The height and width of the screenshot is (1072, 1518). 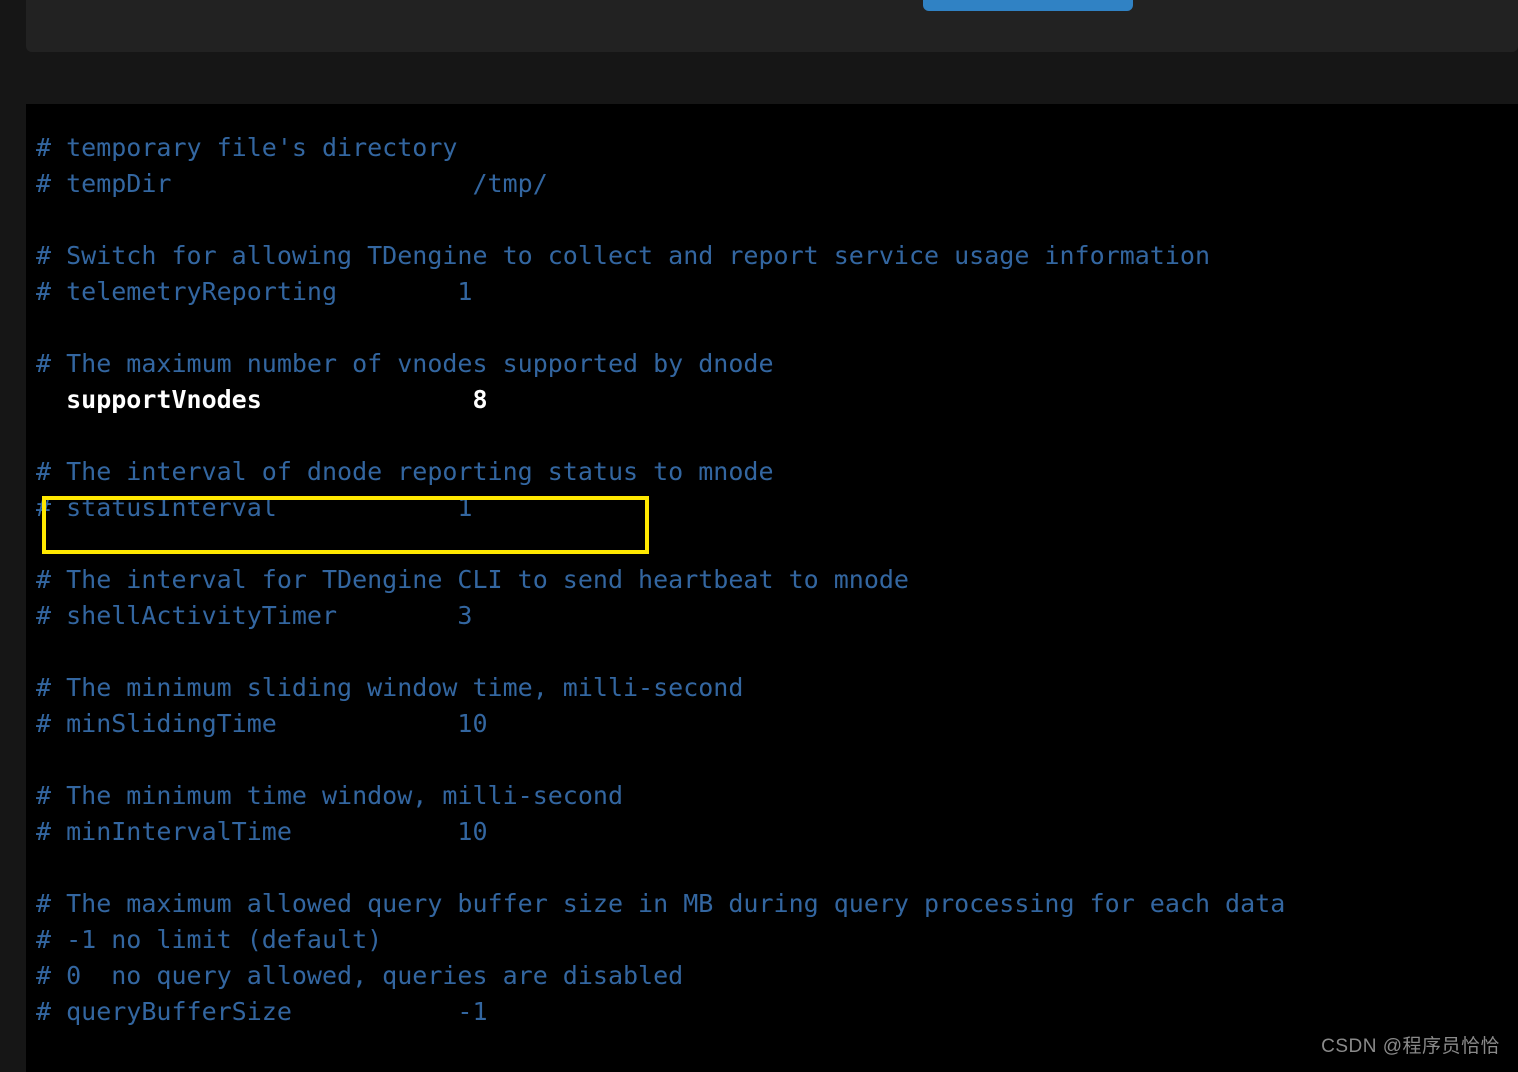 What do you see at coordinates (254, 615) in the screenshot?
I see `code-line: # shellActivityTimer 3` at bounding box center [254, 615].